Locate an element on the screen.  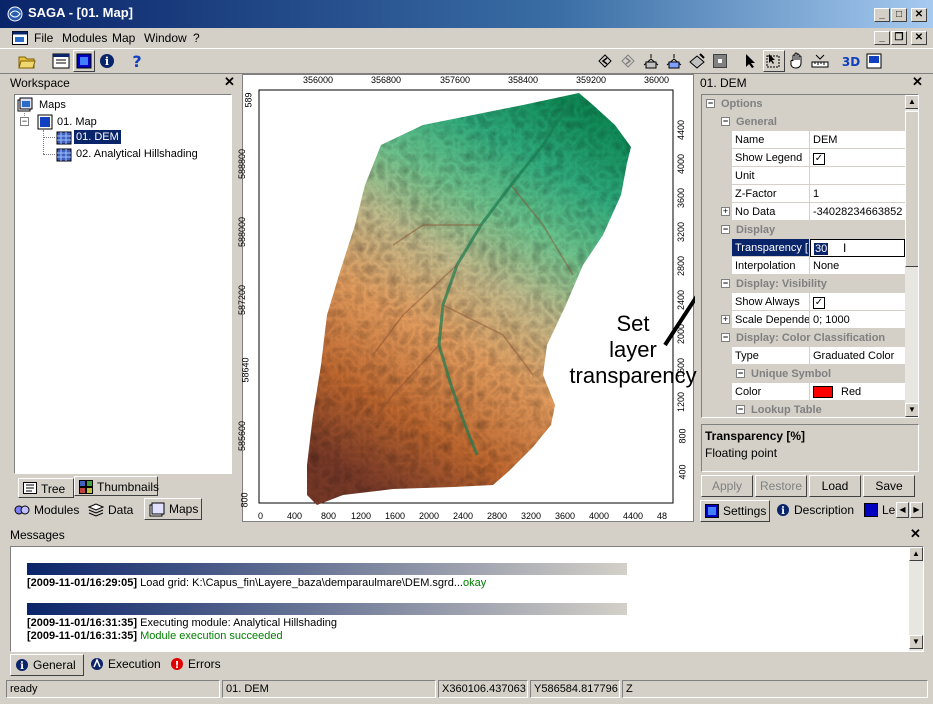
tab-modules: Modules is located at coordinates (46, 510).